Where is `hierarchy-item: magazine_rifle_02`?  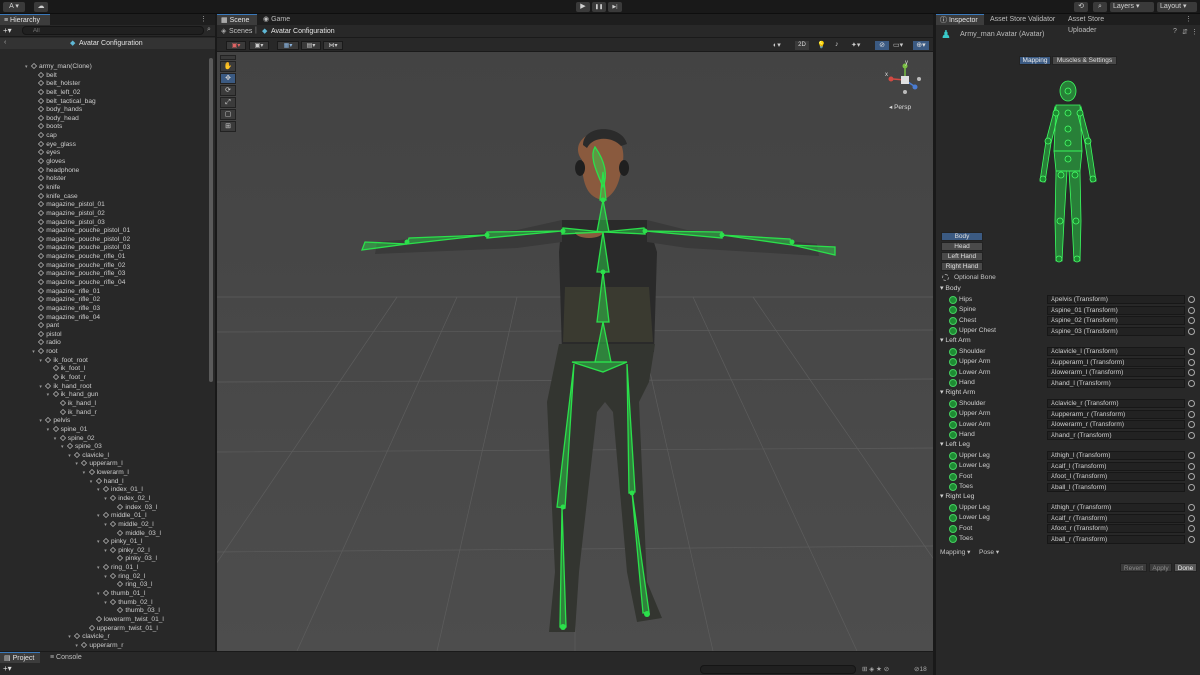
hierarchy-item: magazine_rifle_02 is located at coordinates (66, 300).